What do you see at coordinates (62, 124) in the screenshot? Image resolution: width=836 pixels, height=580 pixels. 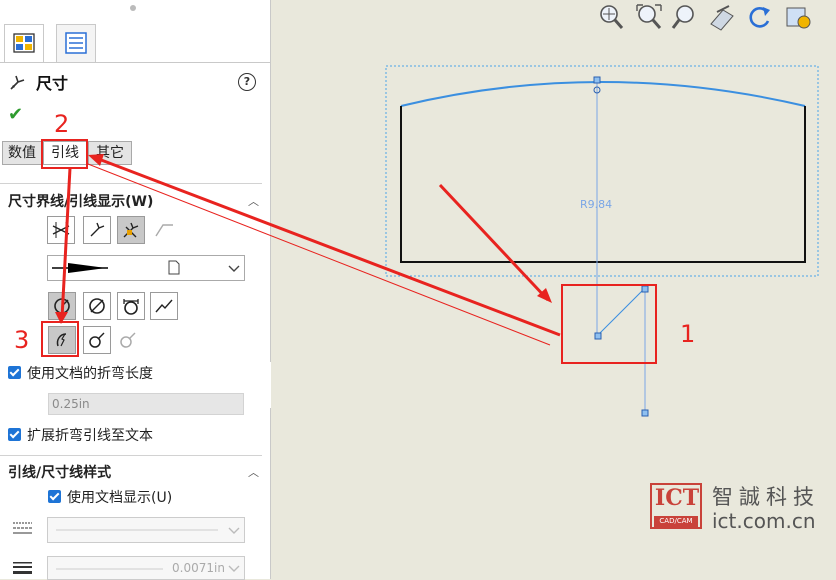 I see `step-number-2: 2` at bounding box center [62, 124].